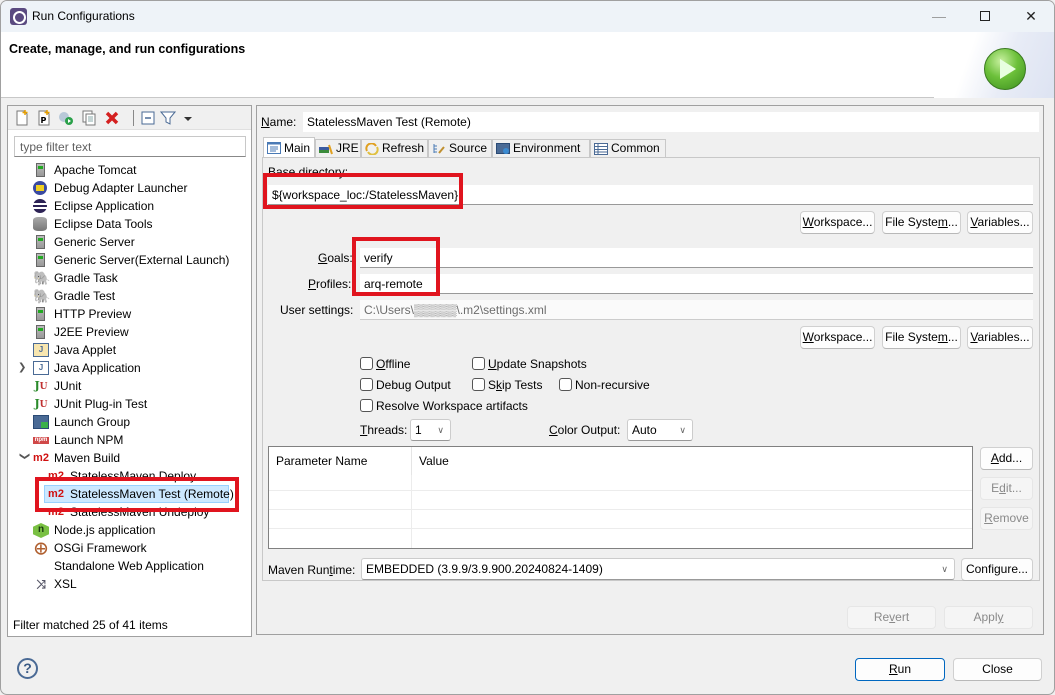 This screenshot has height=695, width=1055. Describe the element at coordinates (27, 668) in the screenshot. I see `help-icon: ?` at that location.